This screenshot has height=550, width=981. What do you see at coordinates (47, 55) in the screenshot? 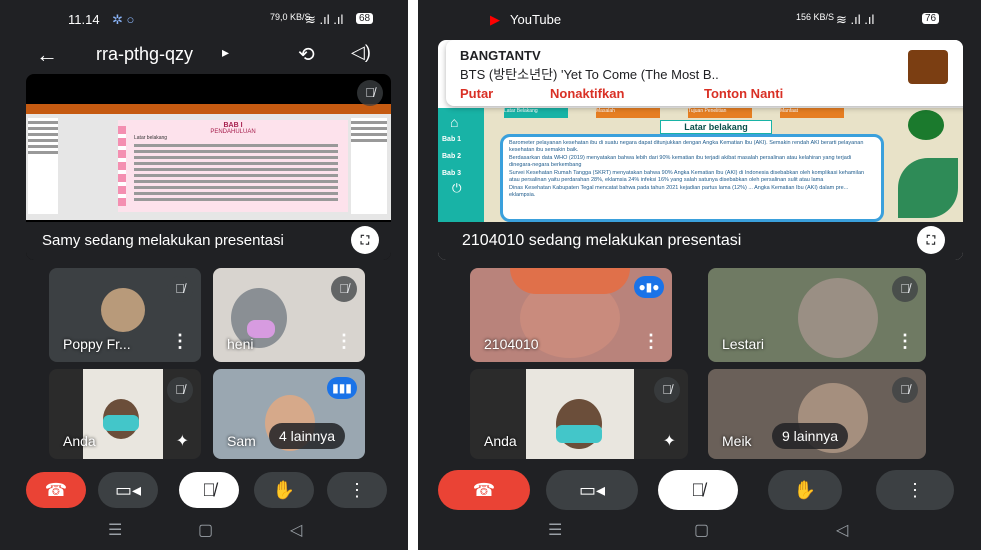
I see `back-arrow-icon: ←` at bounding box center [47, 55].